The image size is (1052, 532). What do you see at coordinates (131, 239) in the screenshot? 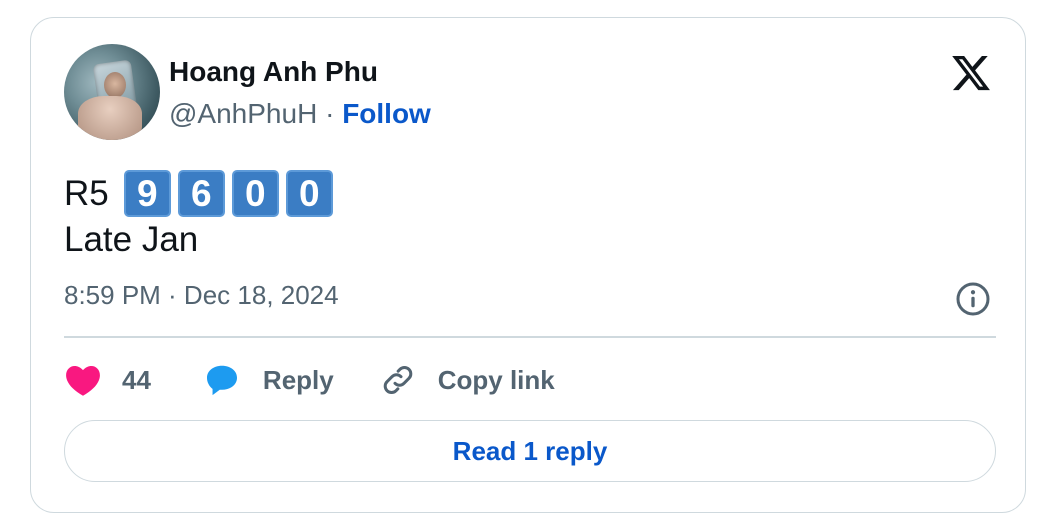
I see `tweet-line-2: Late Jan` at bounding box center [131, 239].